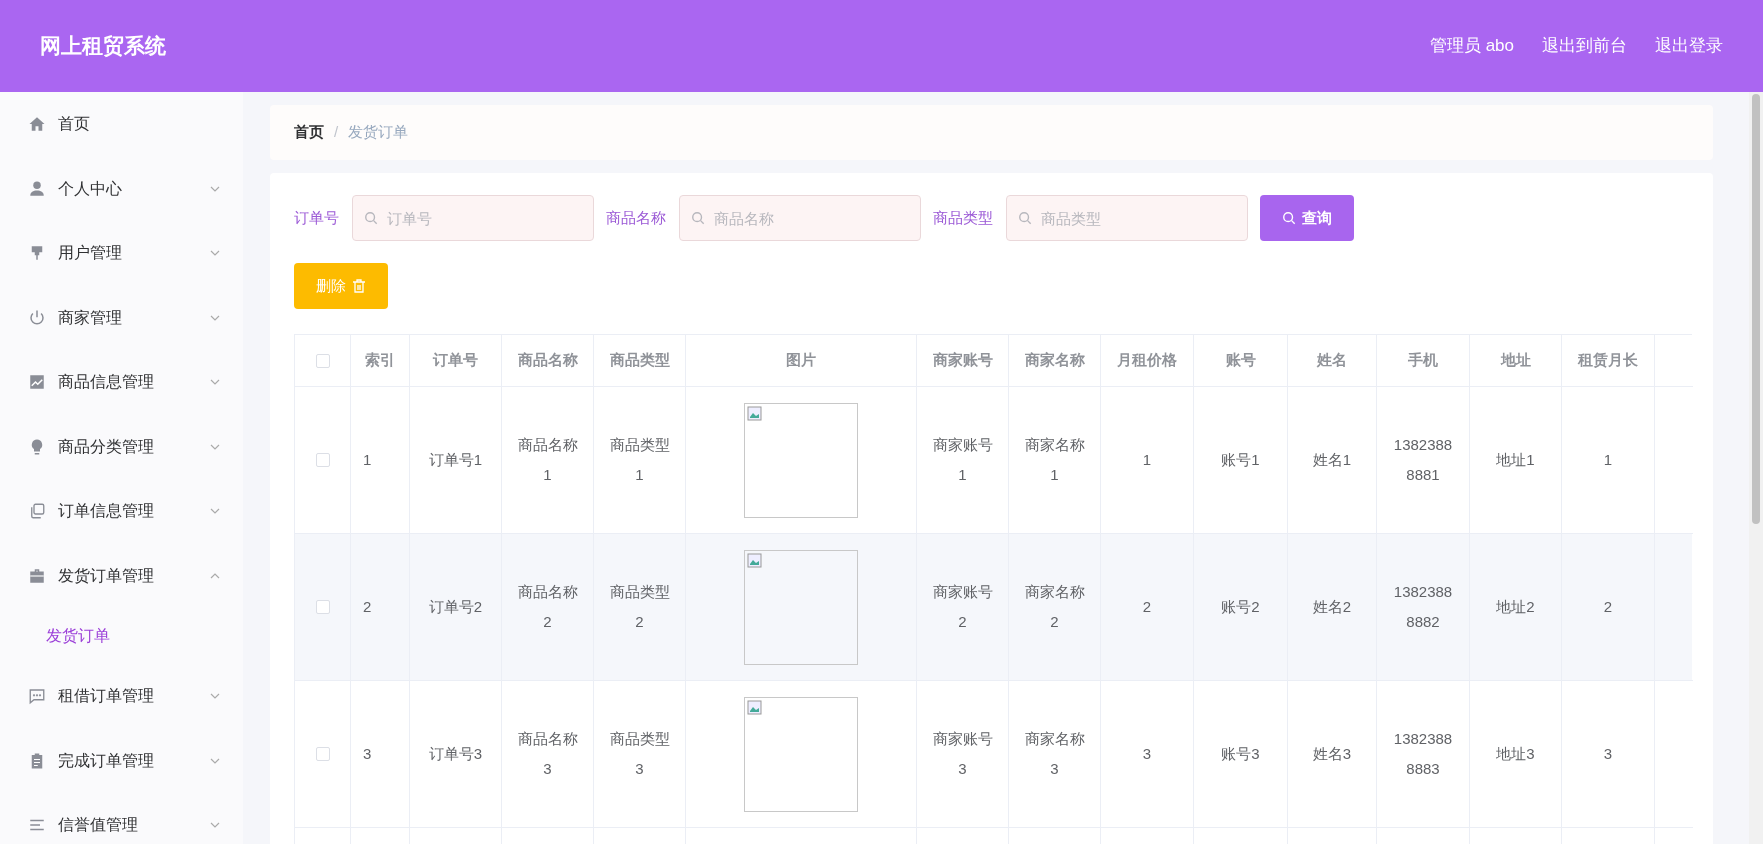  What do you see at coordinates (1054, 460) in the screenshot?
I see `table-cell-text: 商家名称1` at bounding box center [1054, 460].